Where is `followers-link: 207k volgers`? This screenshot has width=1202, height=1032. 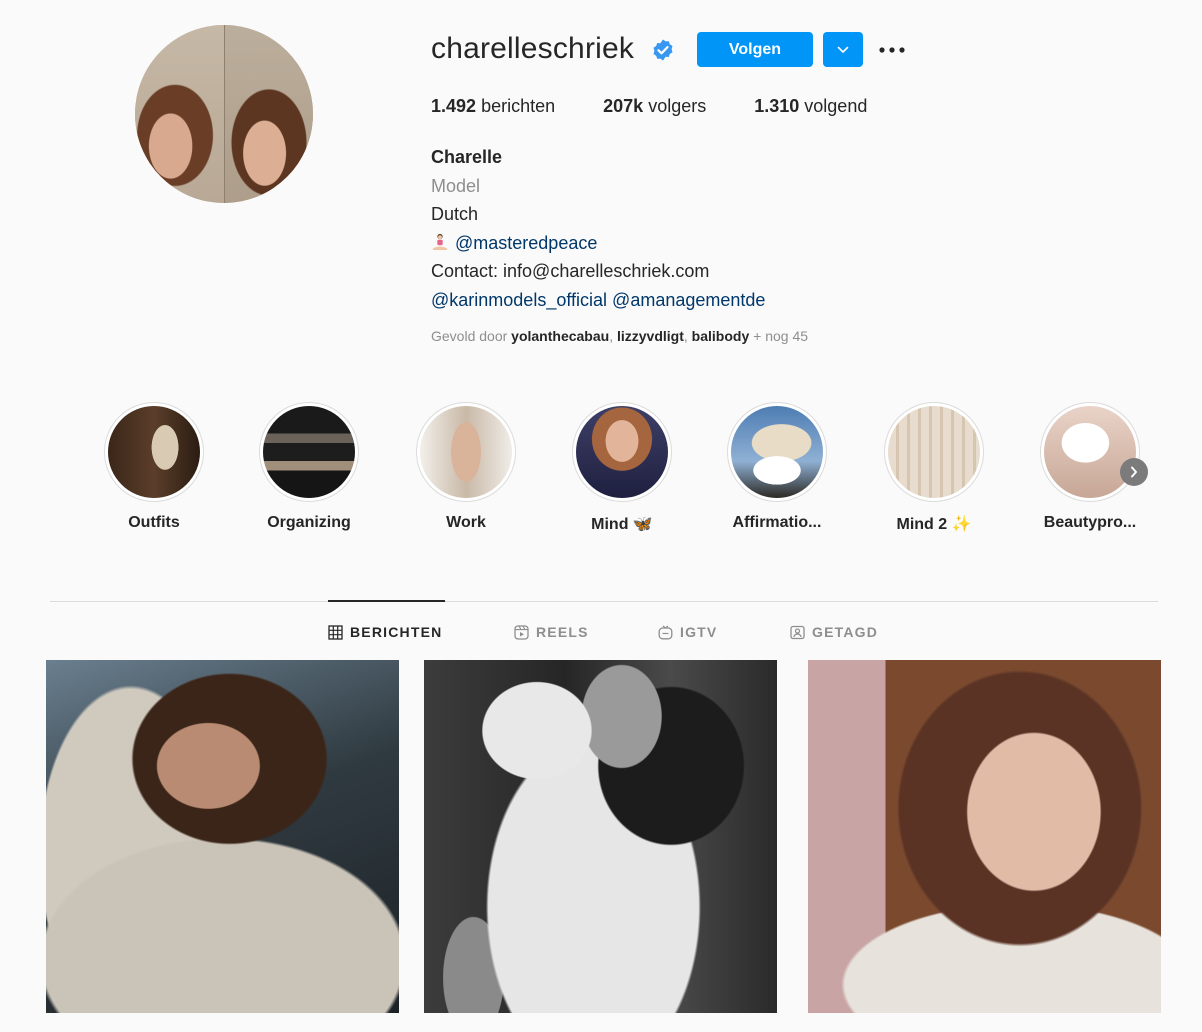
followers-link: 207k volgers is located at coordinates (654, 106).